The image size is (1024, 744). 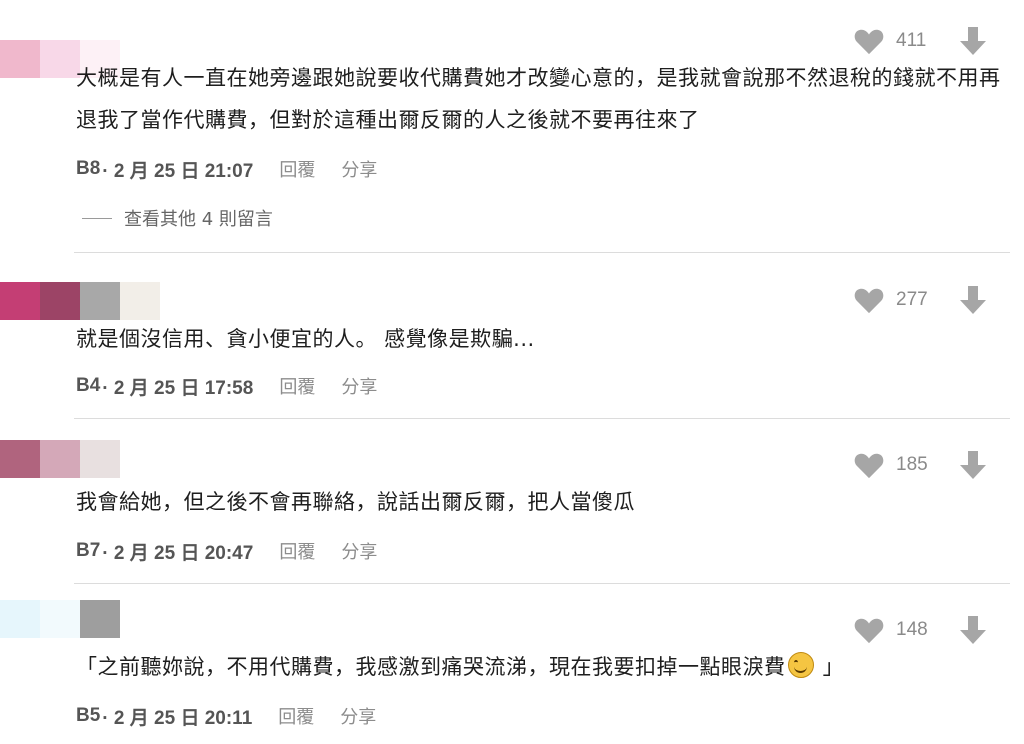 I want to click on likes-bar: 411, so click(x=920, y=41).